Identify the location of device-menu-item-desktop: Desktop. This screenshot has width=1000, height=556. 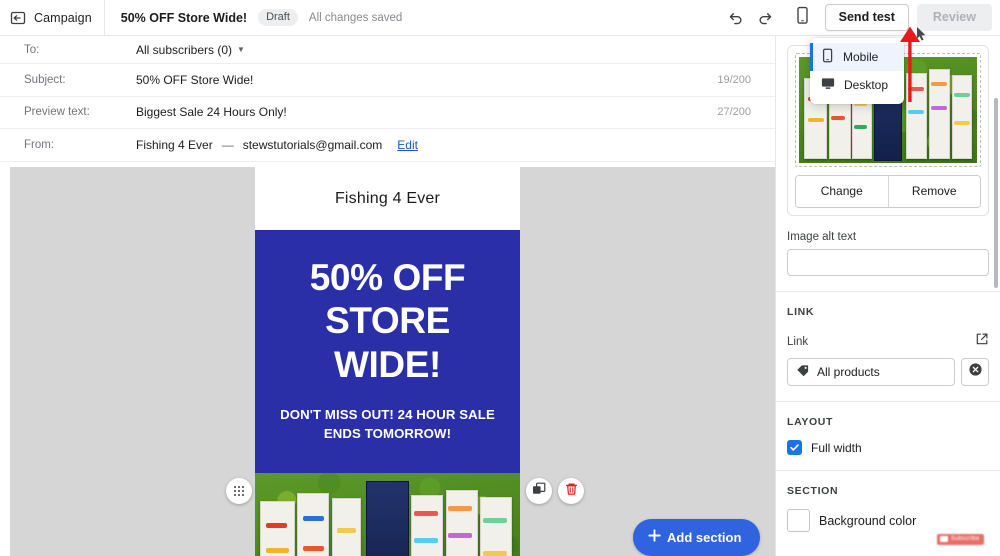
(857, 85).